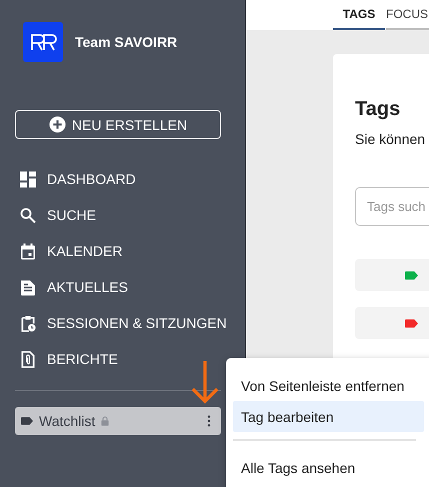 The width and height of the screenshot is (429, 487). I want to click on attachment-file-icon, so click(28, 359).